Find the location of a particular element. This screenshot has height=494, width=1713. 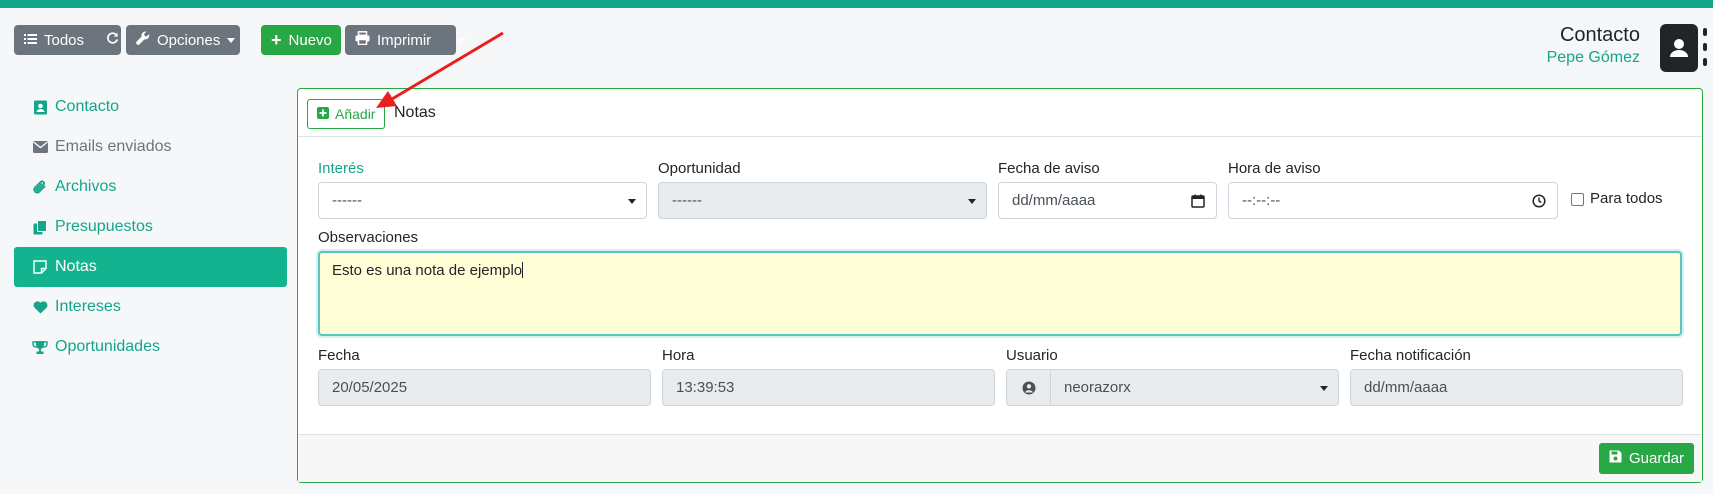

nuevo-button: + Nuevo is located at coordinates (301, 40).